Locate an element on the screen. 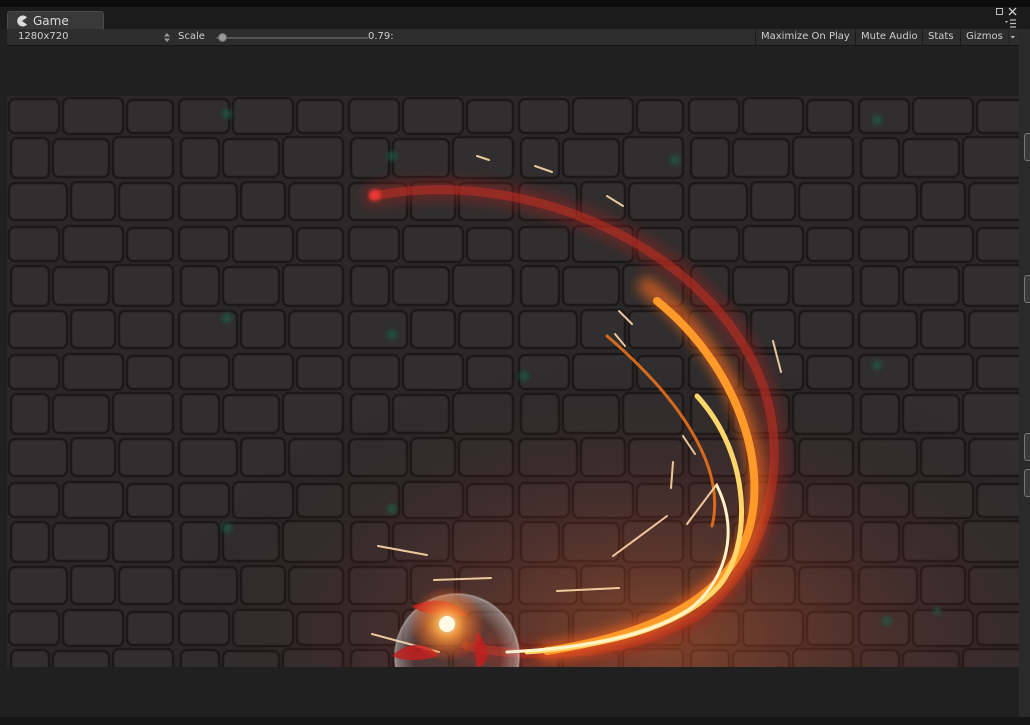 Image resolution: width=1030 pixels, height=725 pixels. scale-value: 0.79: is located at coordinates (381, 36).